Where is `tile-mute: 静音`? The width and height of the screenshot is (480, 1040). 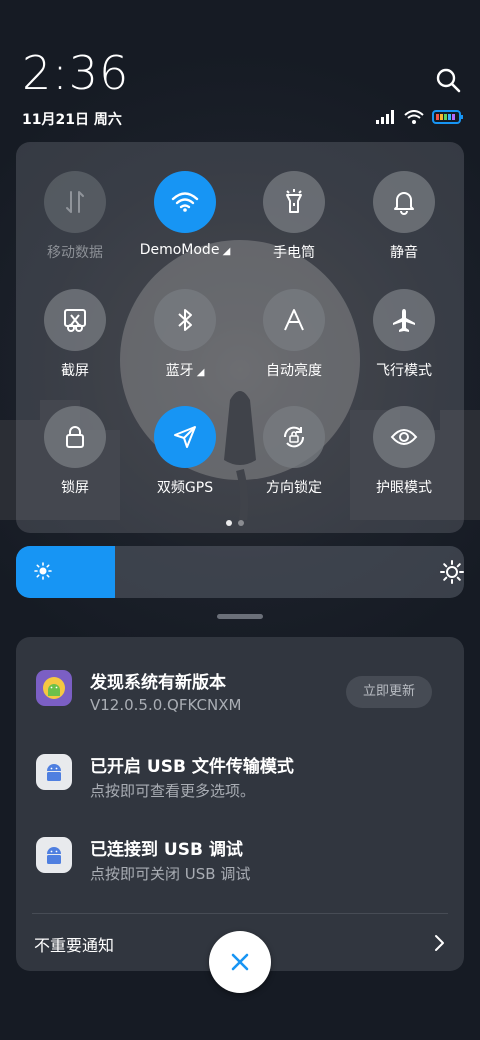
tile-mute: 静音 is located at coordinates (404, 226).